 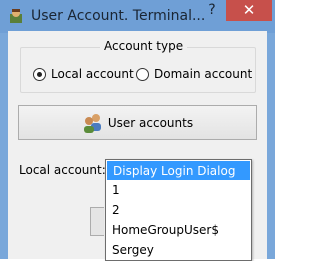 I want to click on title-bar: User Account. Terminal... ? ✕, so click(x=137, y=16).